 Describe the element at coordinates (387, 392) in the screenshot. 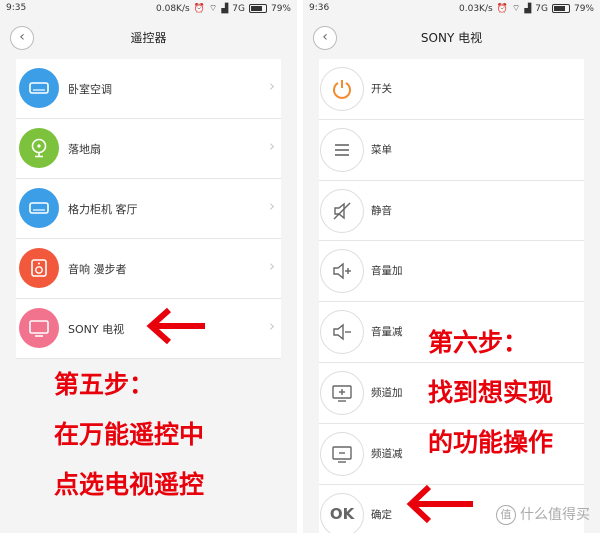

I see `button-label: 频道加` at that location.